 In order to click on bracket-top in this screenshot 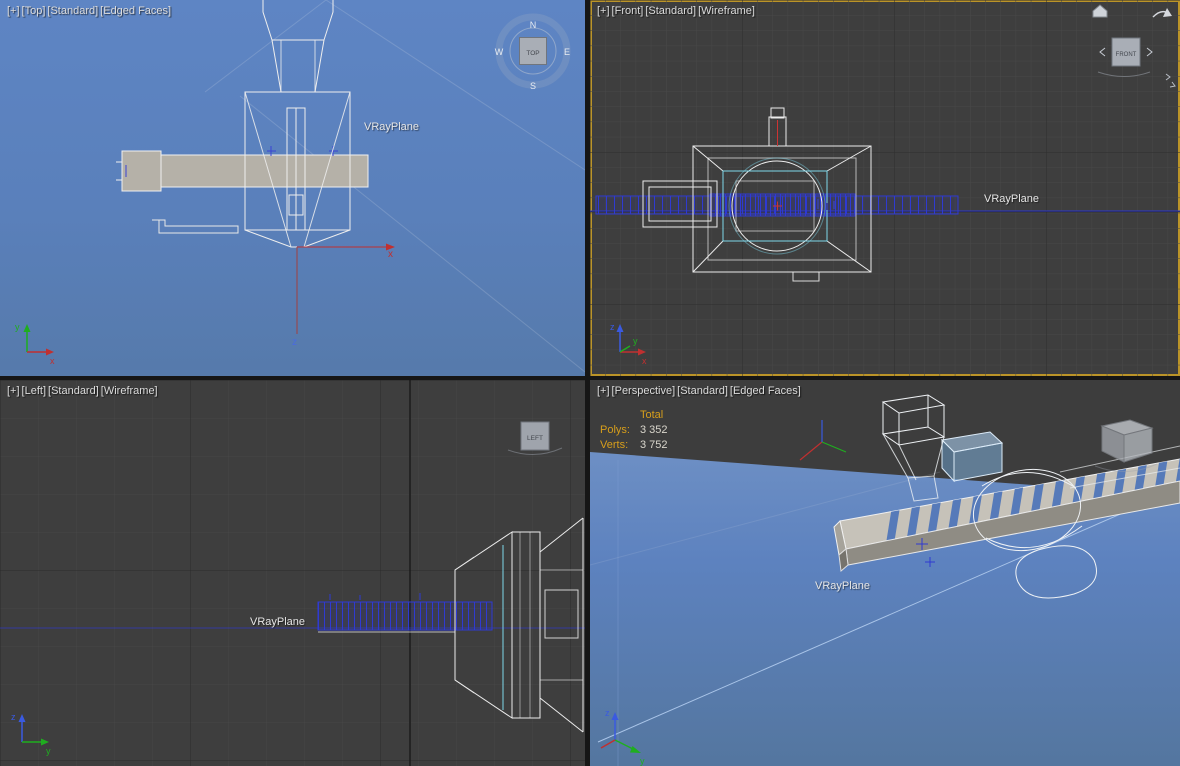, I will do `click(195, 226)`.